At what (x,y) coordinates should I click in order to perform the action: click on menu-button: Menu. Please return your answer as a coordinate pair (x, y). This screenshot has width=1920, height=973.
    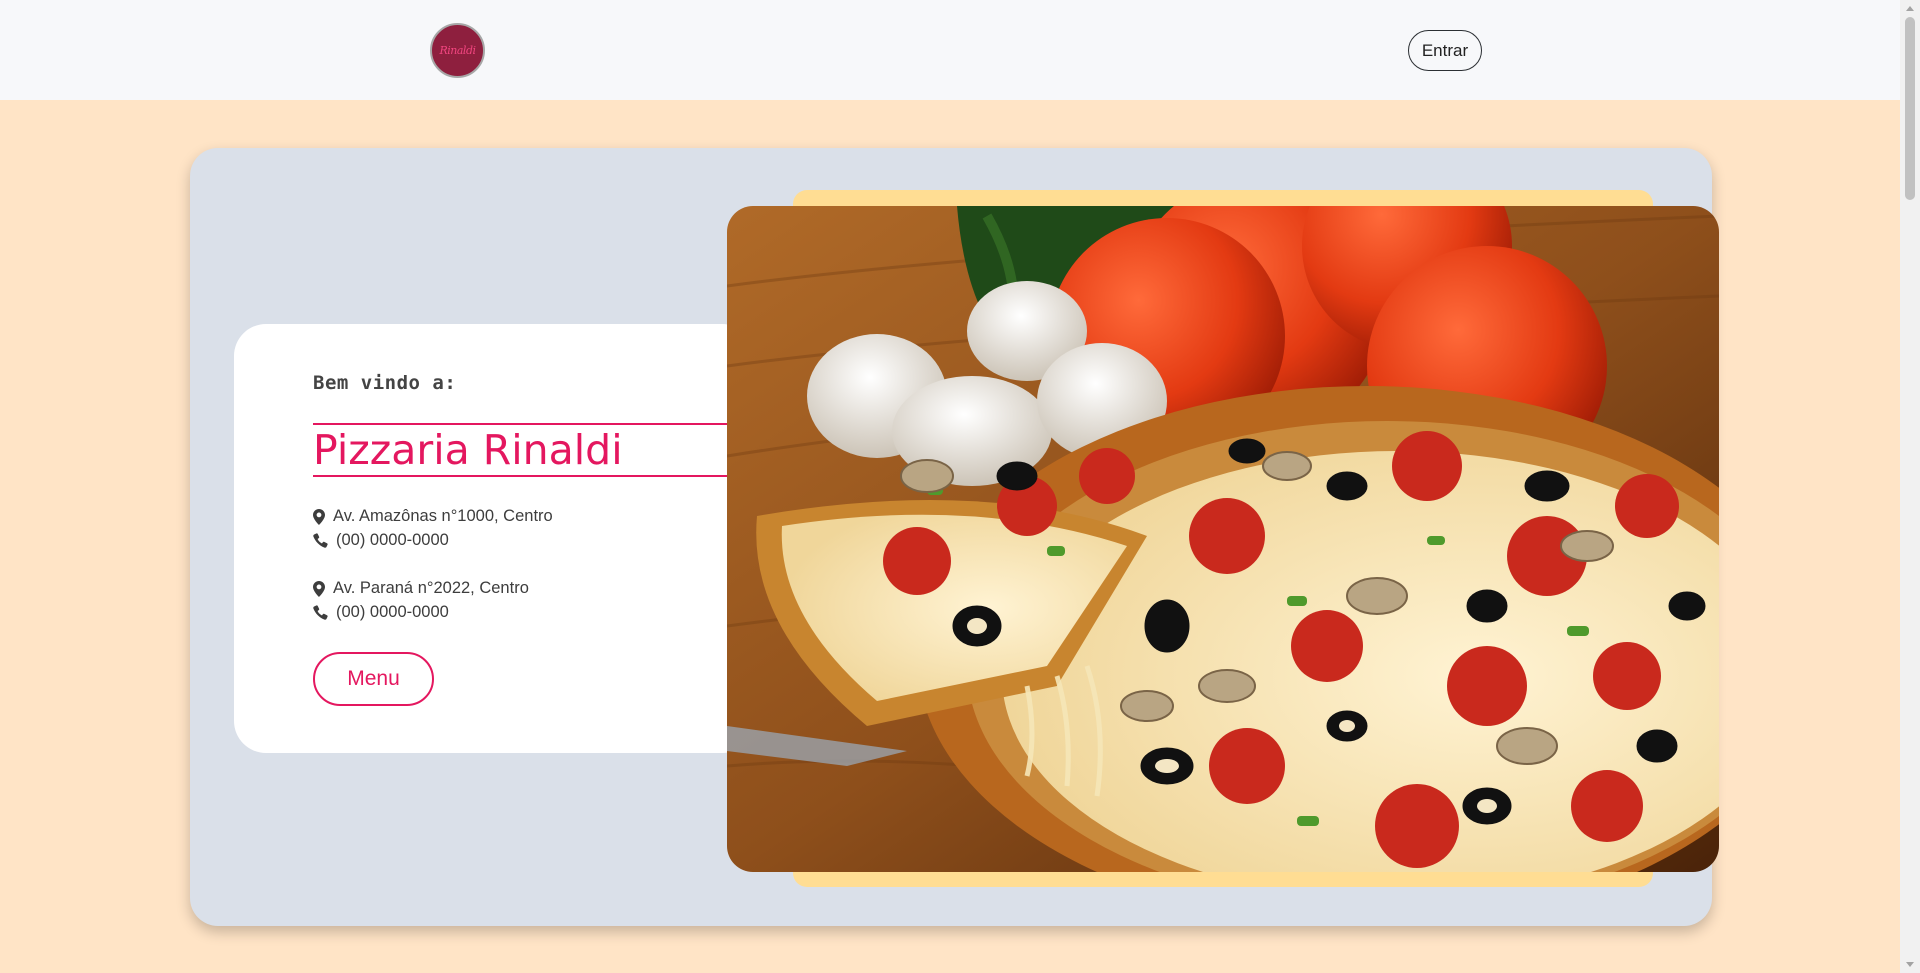
    Looking at the image, I should click on (373, 679).